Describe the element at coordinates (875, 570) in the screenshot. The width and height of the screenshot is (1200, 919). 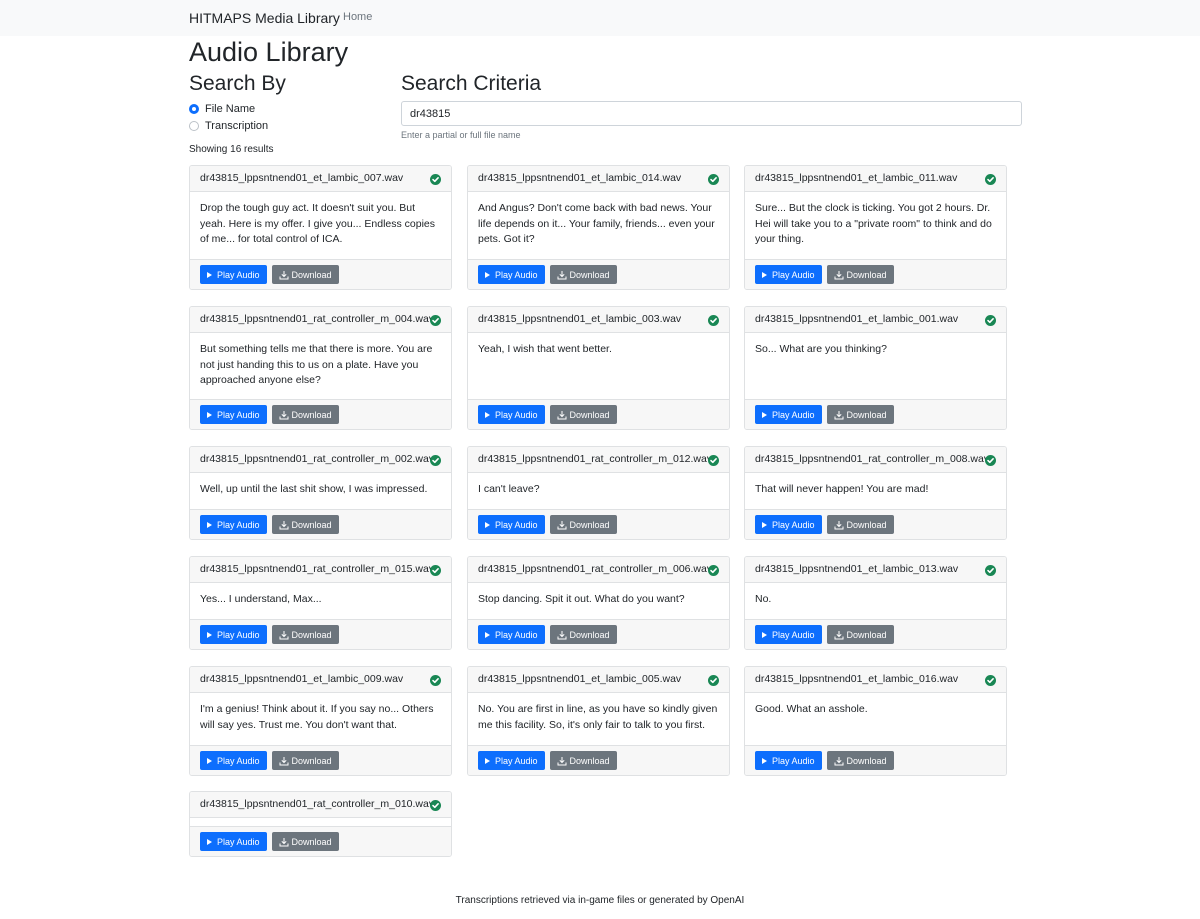
I see `card-header: dr43815_lppsntnend01_et_lambic_013.wav` at that location.